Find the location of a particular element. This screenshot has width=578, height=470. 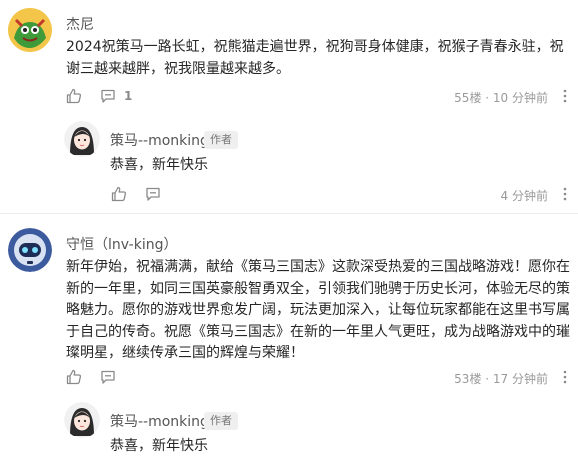

comment-meta: 55楼 · 10 分钟前 is located at coordinates (501, 98).